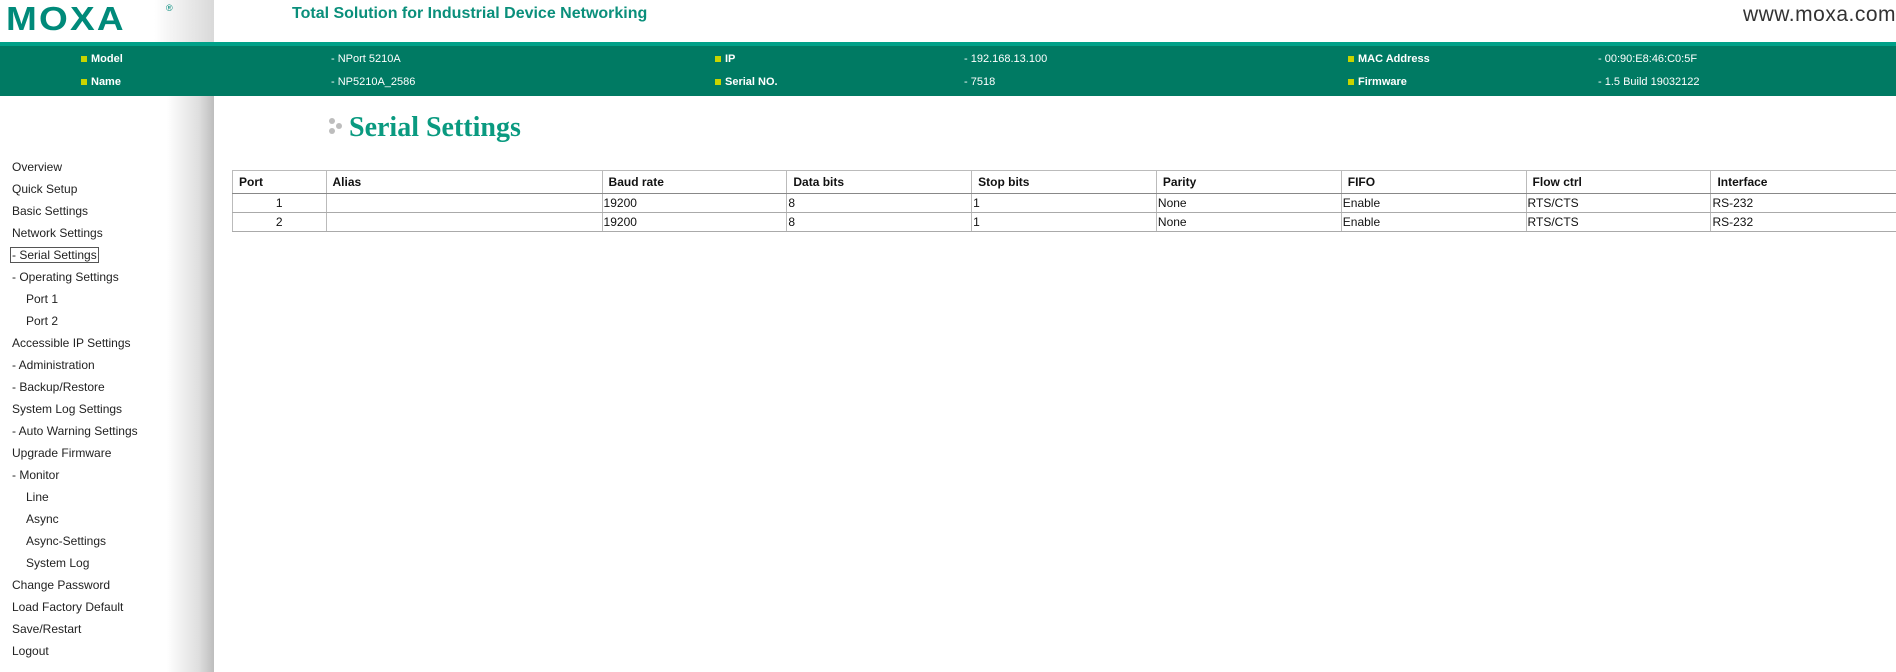 The image size is (1896, 672). Describe the element at coordinates (106, 82) in the screenshot. I see `name-label-text: Name` at that location.